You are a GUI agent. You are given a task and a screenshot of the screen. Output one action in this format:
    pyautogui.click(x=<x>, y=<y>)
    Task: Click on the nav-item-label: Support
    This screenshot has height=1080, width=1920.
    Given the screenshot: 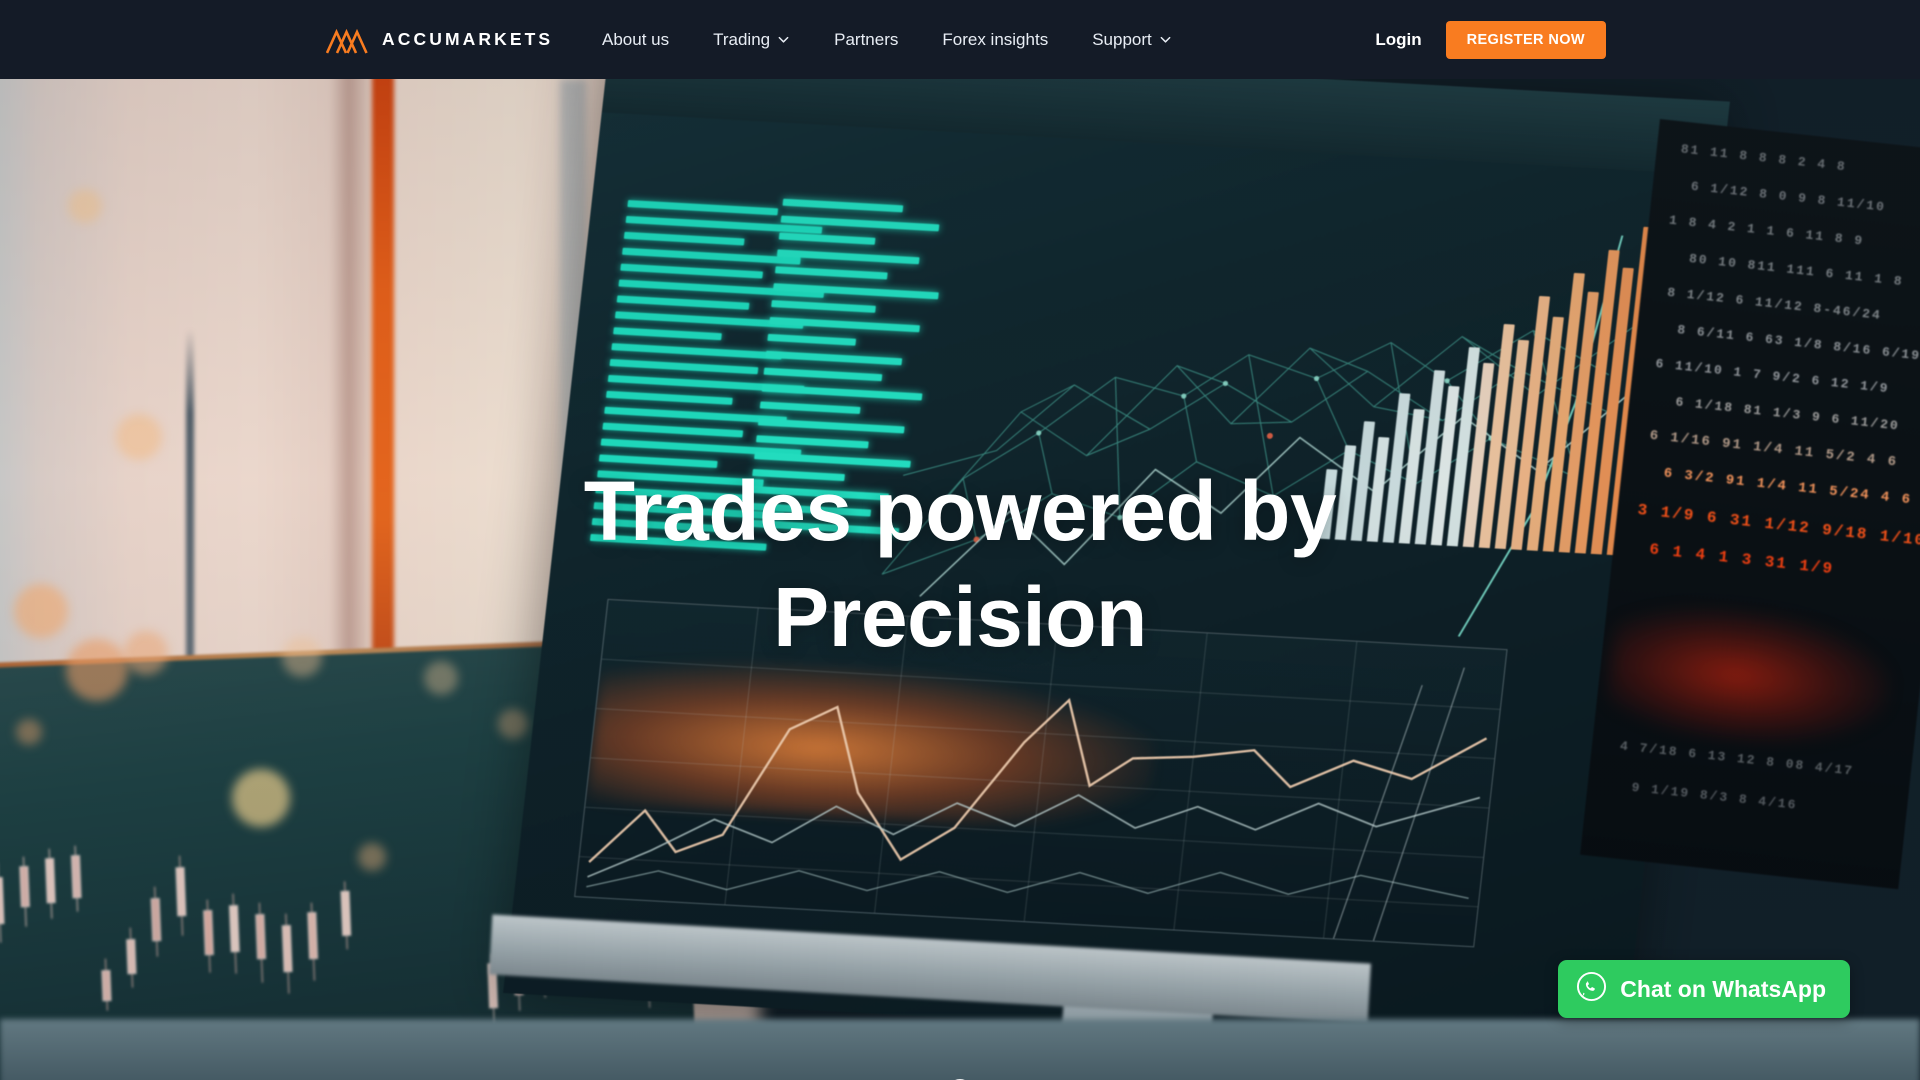 What is the action you would take?
    pyautogui.click(x=1122, y=39)
    